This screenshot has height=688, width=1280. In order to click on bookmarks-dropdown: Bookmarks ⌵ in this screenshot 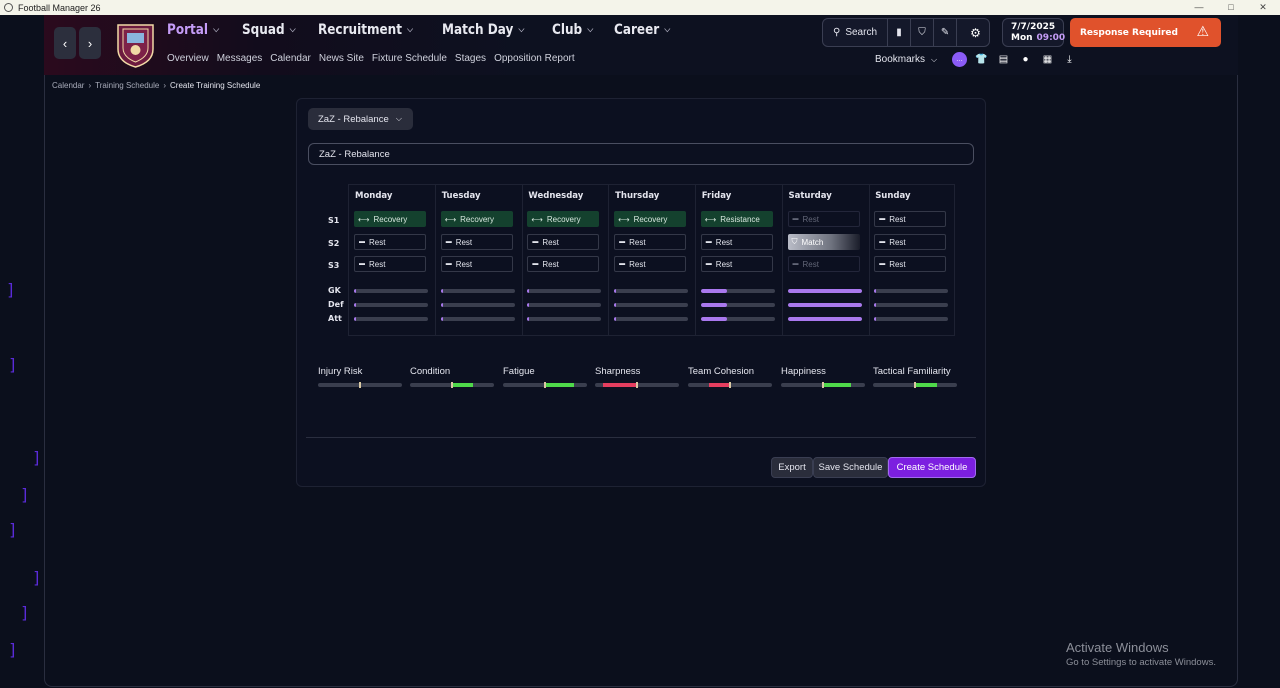, I will do `click(906, 59)`.